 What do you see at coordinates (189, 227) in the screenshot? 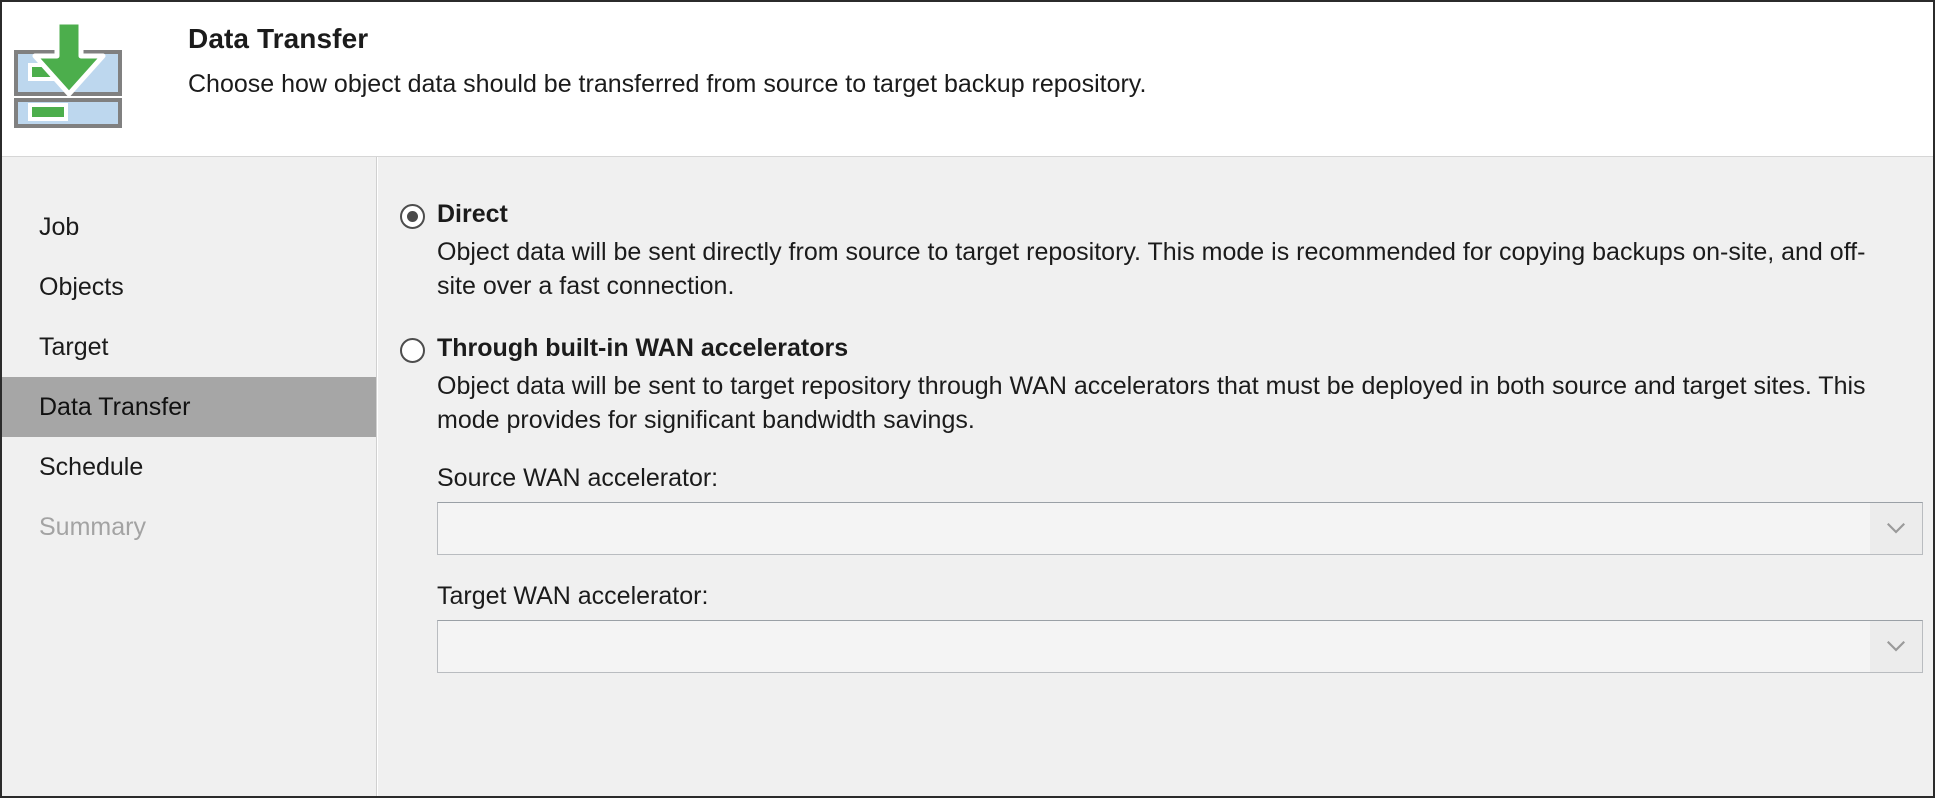
I see `sidebar-item-job: Job` at bounding box center [189, 227].